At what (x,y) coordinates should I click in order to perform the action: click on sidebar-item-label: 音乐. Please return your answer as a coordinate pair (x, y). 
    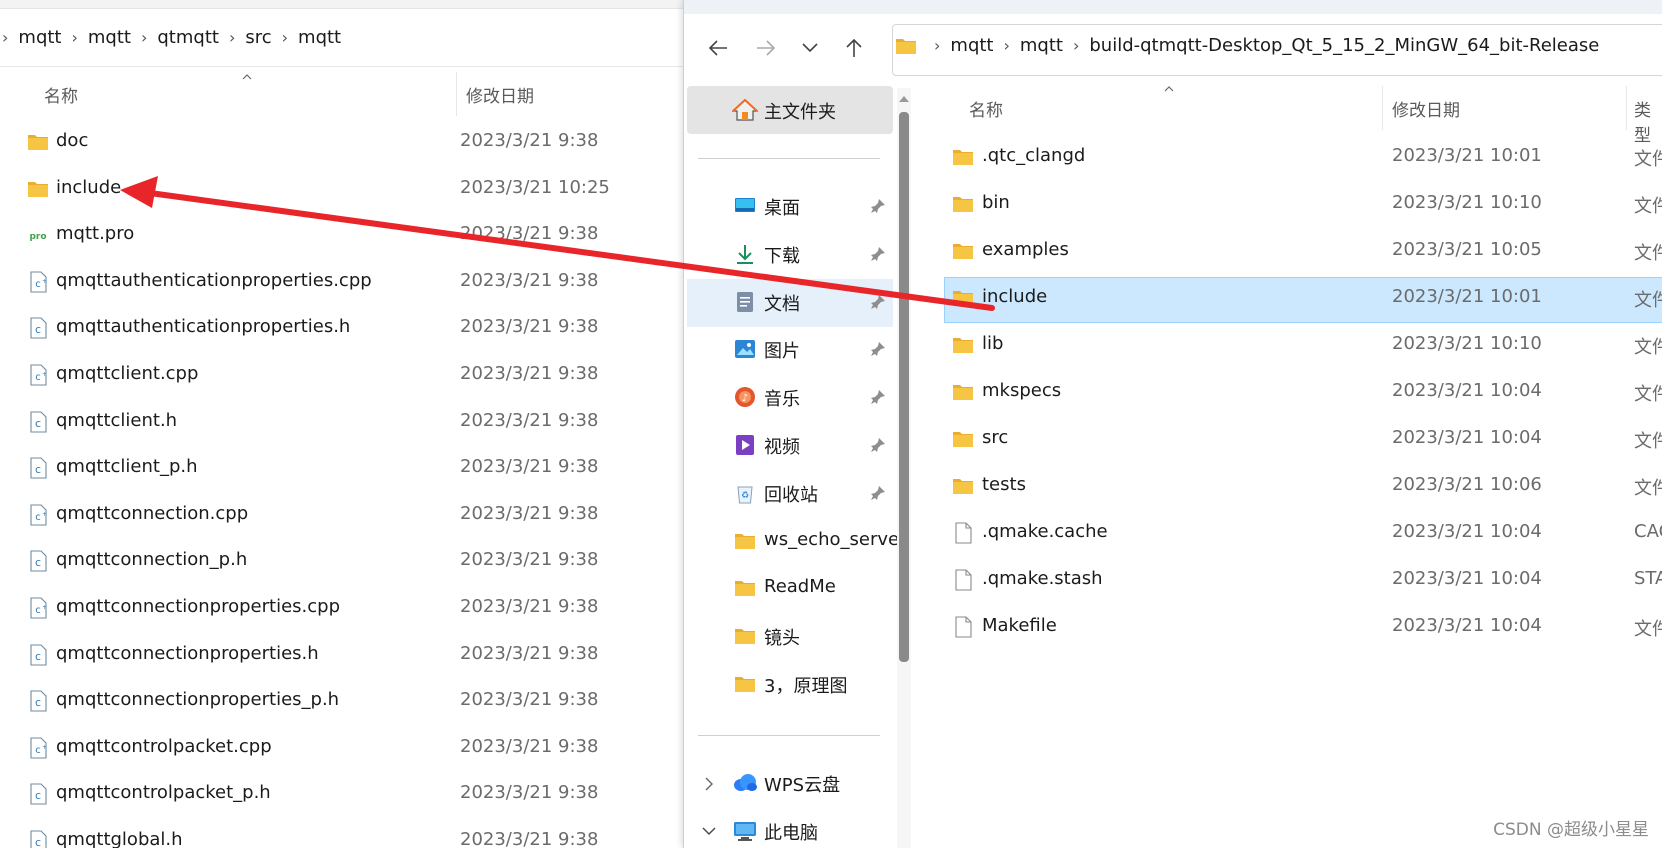
    Looking at the image, I should click on (782, 400).